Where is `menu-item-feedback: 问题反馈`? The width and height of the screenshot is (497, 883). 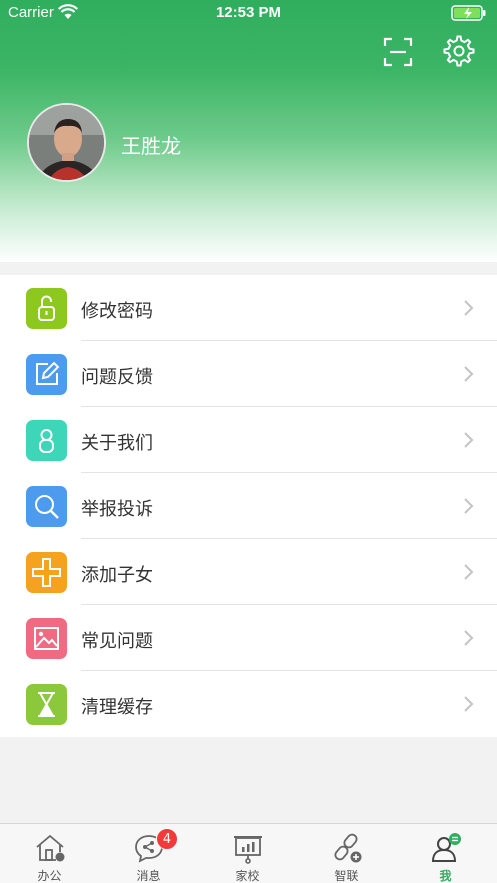 menu-item-feedback: 问题反馈 is located at coordinates (248, 374).